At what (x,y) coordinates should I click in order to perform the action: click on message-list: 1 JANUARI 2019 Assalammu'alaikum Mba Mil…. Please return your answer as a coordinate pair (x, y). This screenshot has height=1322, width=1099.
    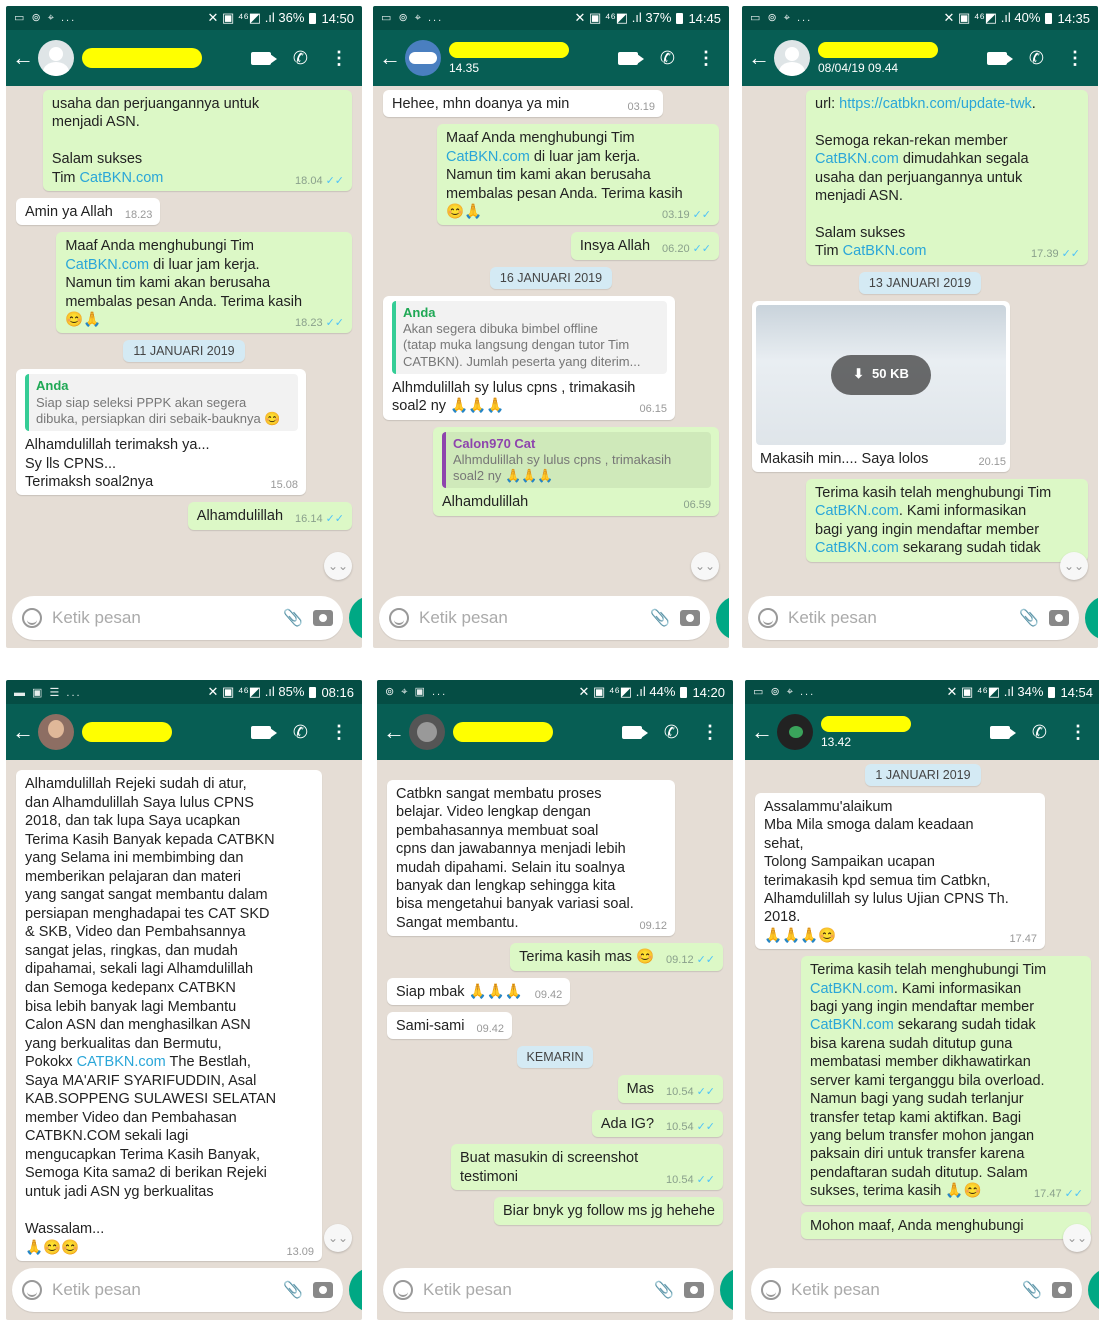
    Looking at the image, I should click on (922, 1012).